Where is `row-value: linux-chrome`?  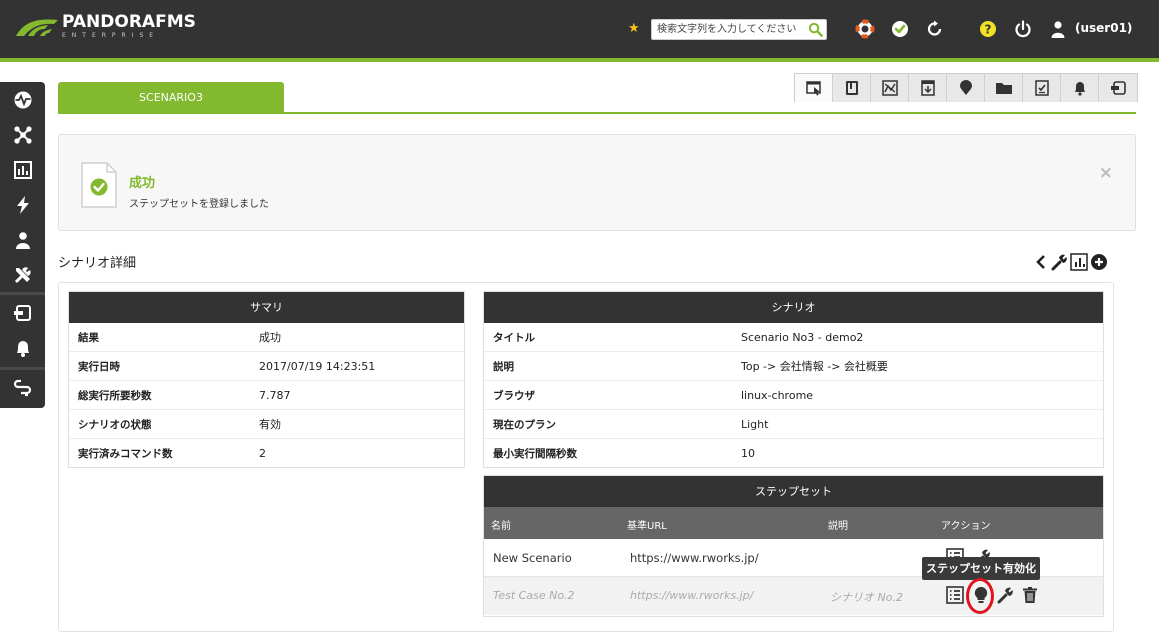
row-value: linux-chrome is located at coordinates (777, 395).